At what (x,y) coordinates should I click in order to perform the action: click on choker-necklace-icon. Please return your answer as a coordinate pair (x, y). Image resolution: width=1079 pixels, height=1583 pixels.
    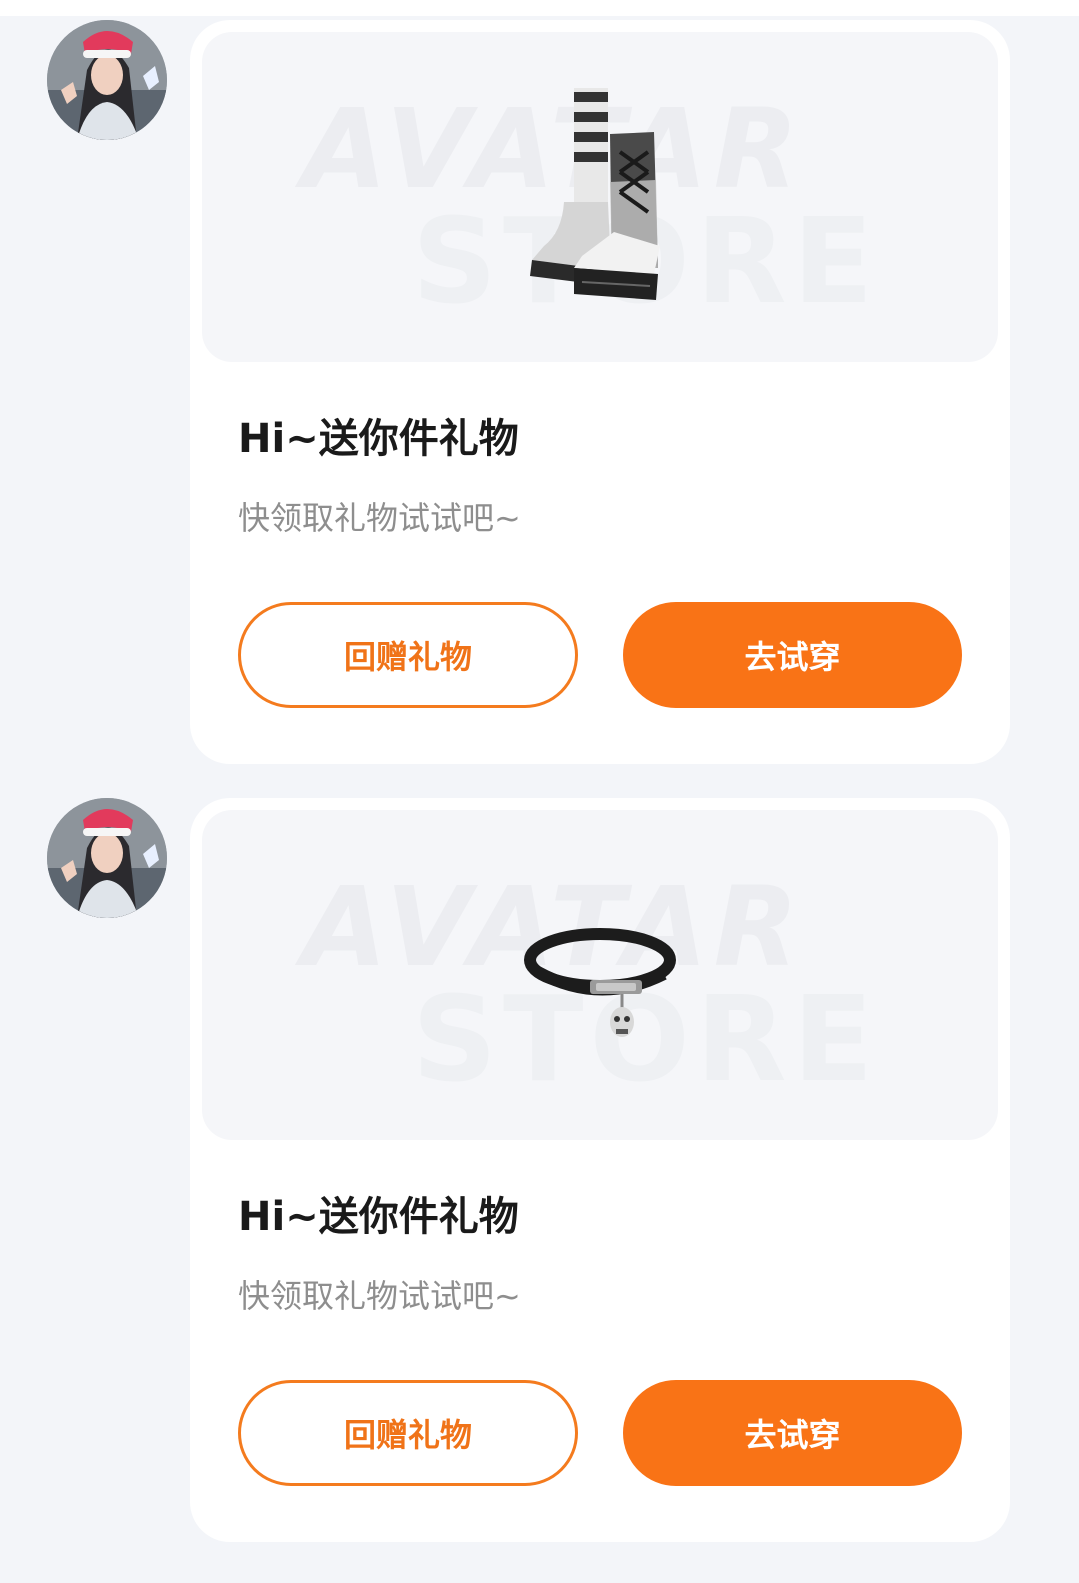
    Looking at the image, I should click on (600, 982).